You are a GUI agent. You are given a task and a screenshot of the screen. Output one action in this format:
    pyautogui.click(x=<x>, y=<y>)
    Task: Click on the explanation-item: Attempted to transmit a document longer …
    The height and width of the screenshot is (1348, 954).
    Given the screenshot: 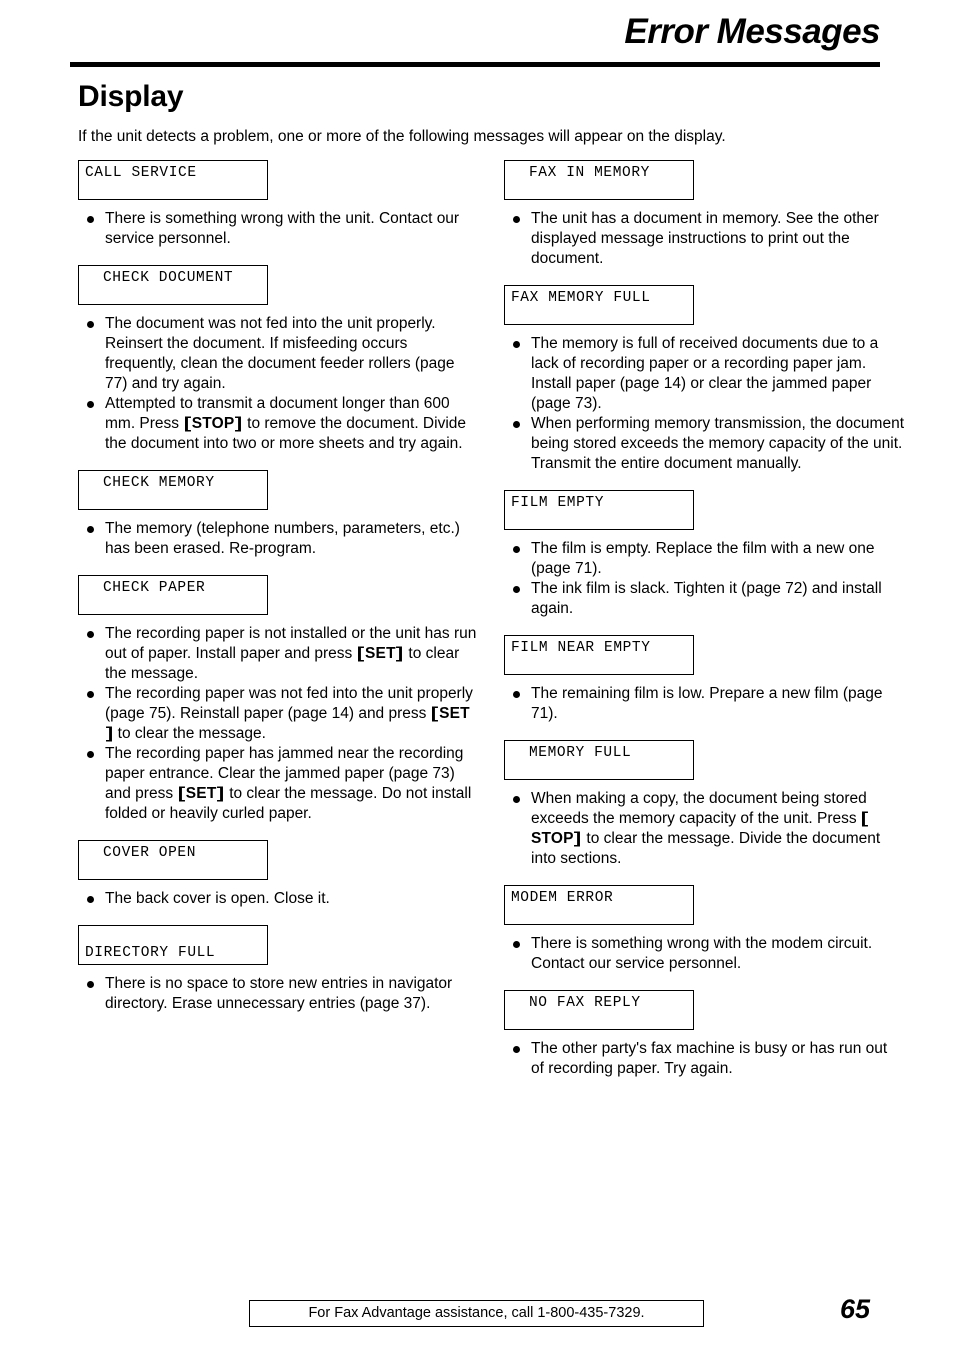 What is the action you would take?
    pyautogui.click(x=278, y=424)
    